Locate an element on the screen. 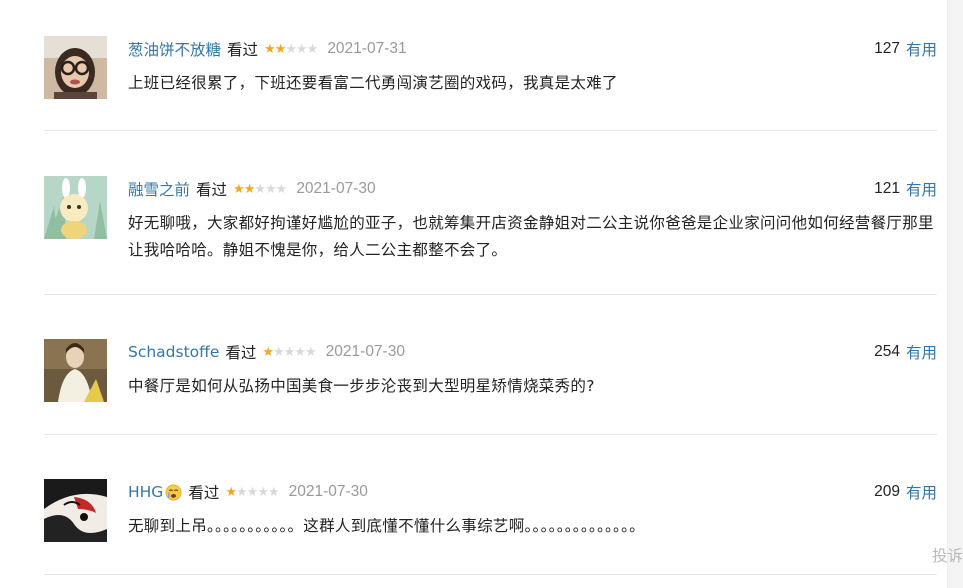  vote-area: 121 有用 is located at coordinates (905, 189).